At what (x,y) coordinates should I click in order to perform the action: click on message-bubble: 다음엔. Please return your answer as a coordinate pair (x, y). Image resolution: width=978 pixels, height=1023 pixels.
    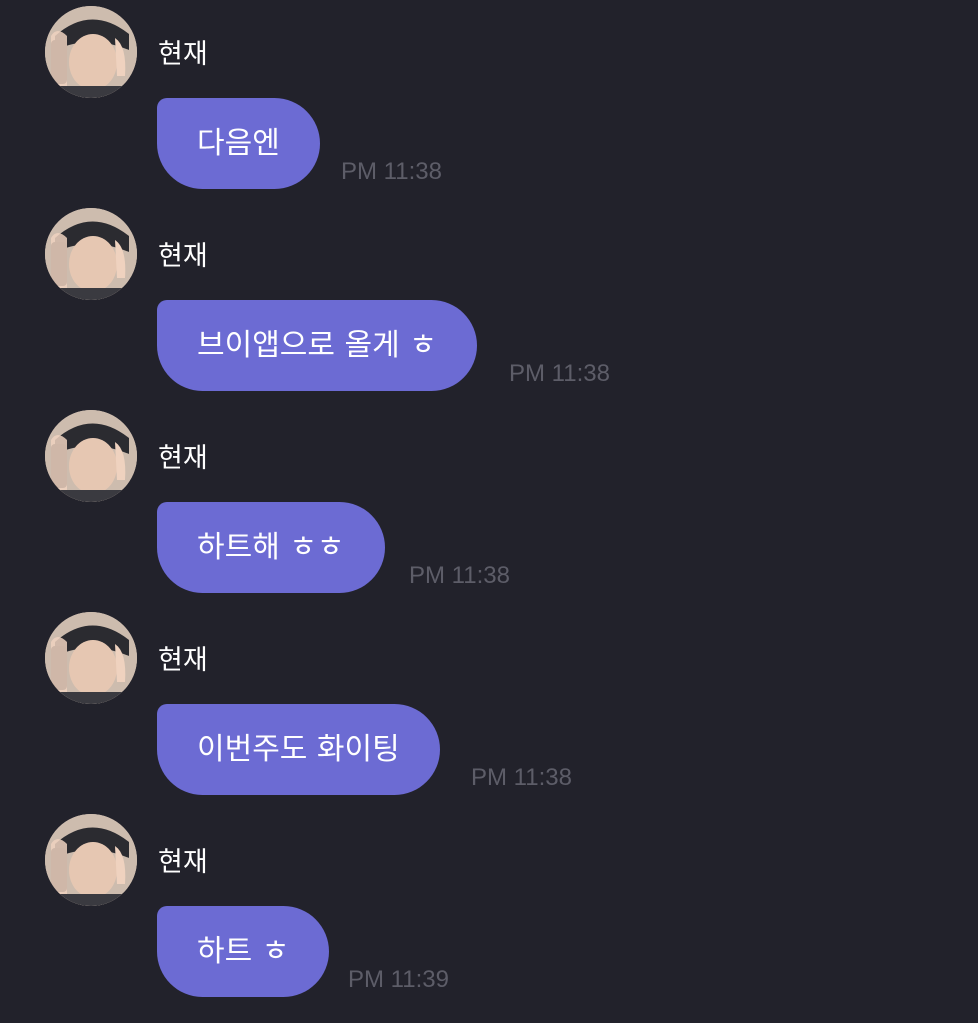
    Looking at the image, I should click on (238, 143).